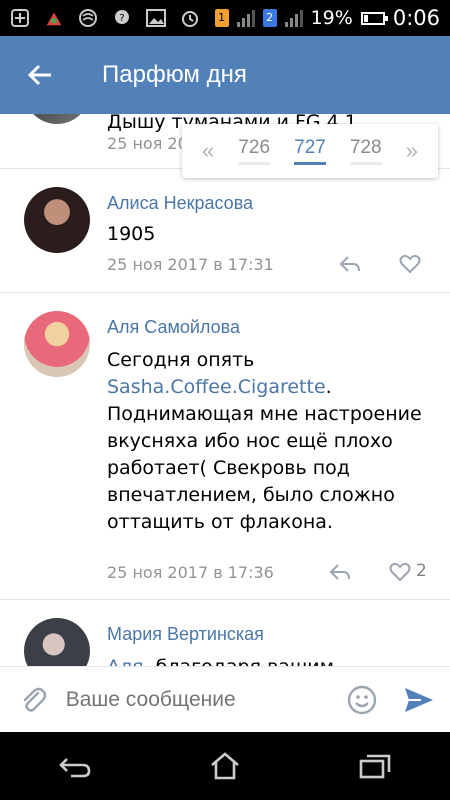 The width and height of the screenshot is (450, 800). Describe the element at coordinates (180, 203) in the screenshot. I see `comment-author: Алиса Некрасова` at that location.